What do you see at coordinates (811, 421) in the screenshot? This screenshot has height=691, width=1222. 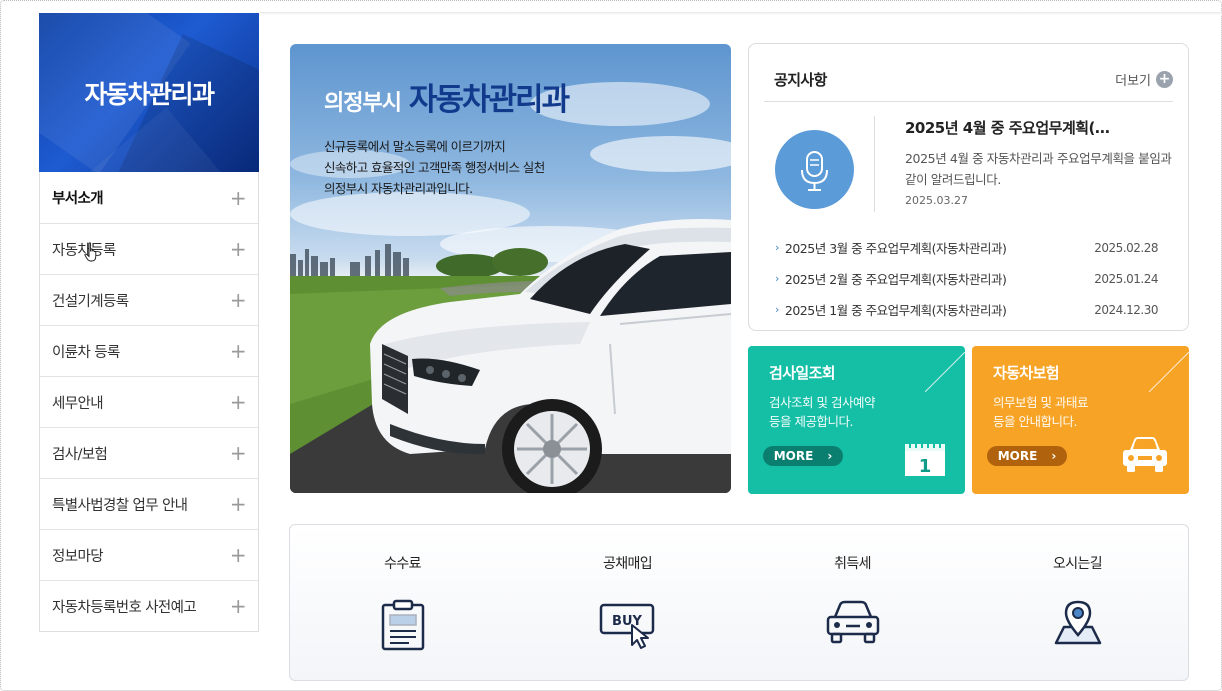 I see `desc-line: 등을 제공합니다.` at bounding box center [811, 421].